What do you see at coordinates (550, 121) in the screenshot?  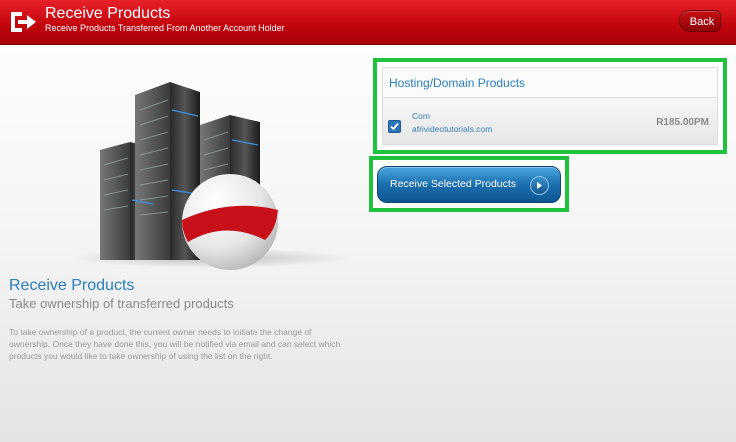 I see `product-row: Com afrivideotutorials.com R185.00PM` at bounding box center [550, 121].